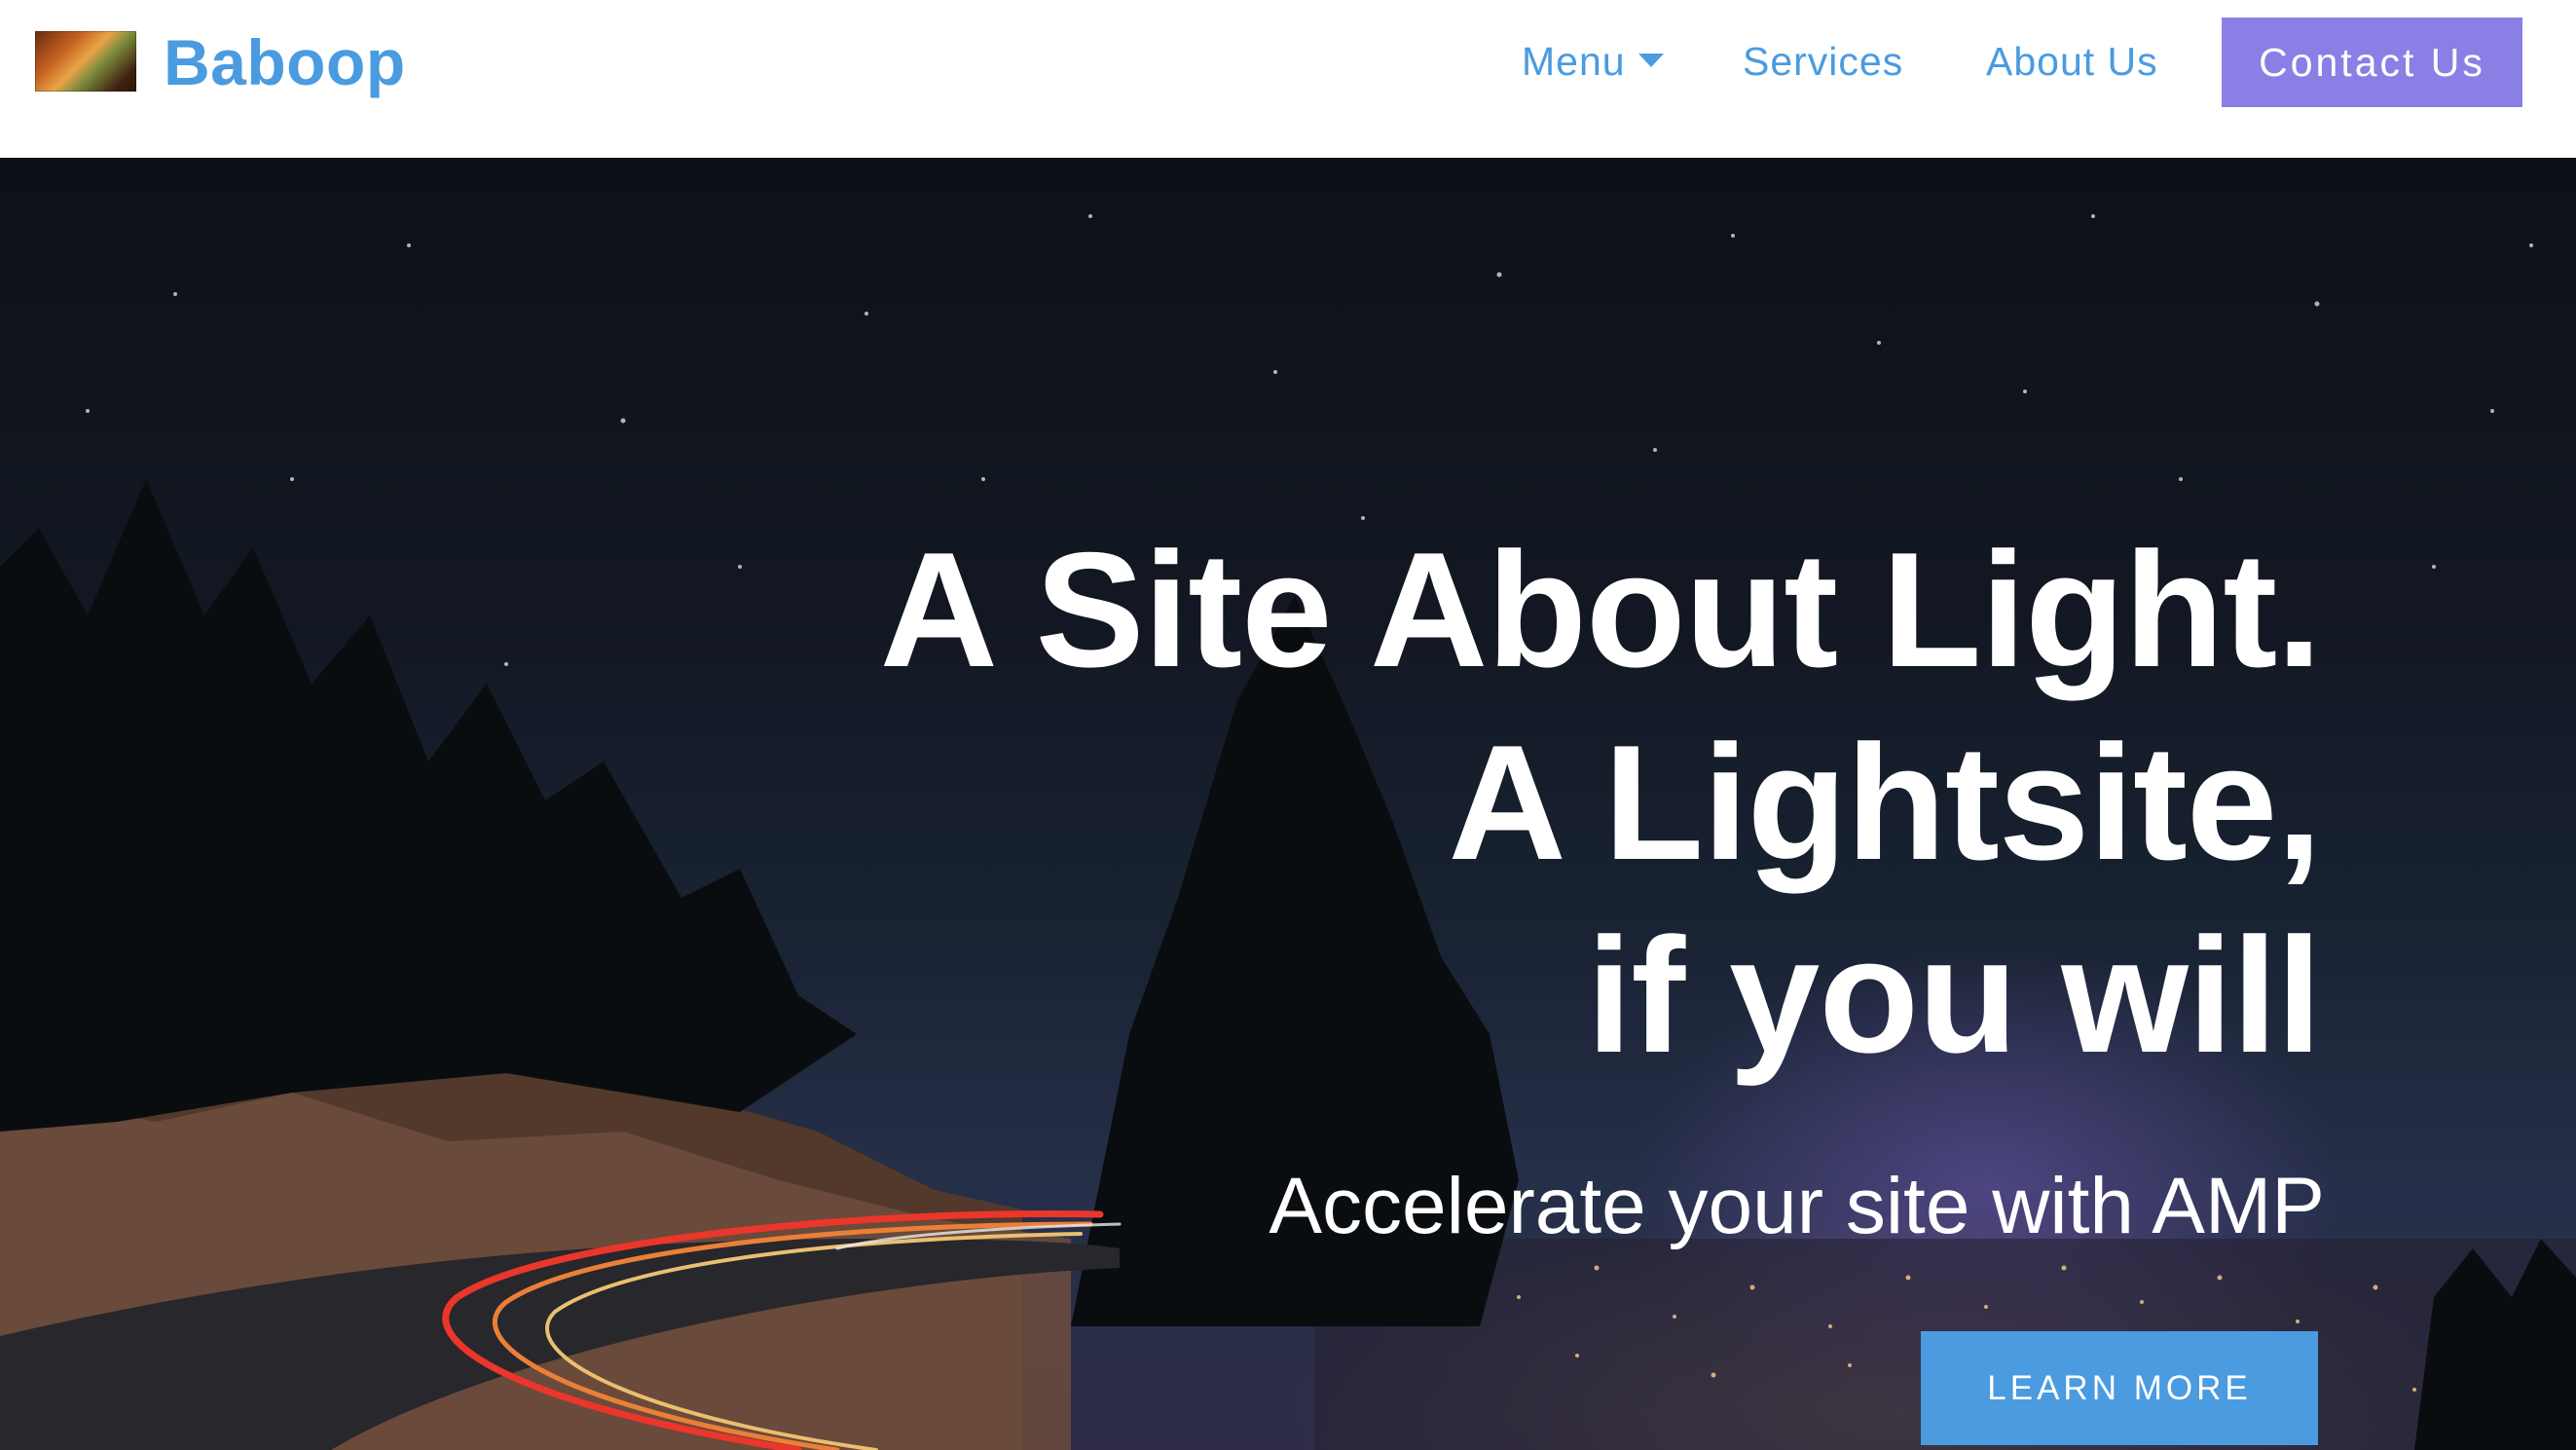  Describe the element at coordinates (1954, 996) in the screenshot. I see `hero-title-line-3: if you will` at that location.